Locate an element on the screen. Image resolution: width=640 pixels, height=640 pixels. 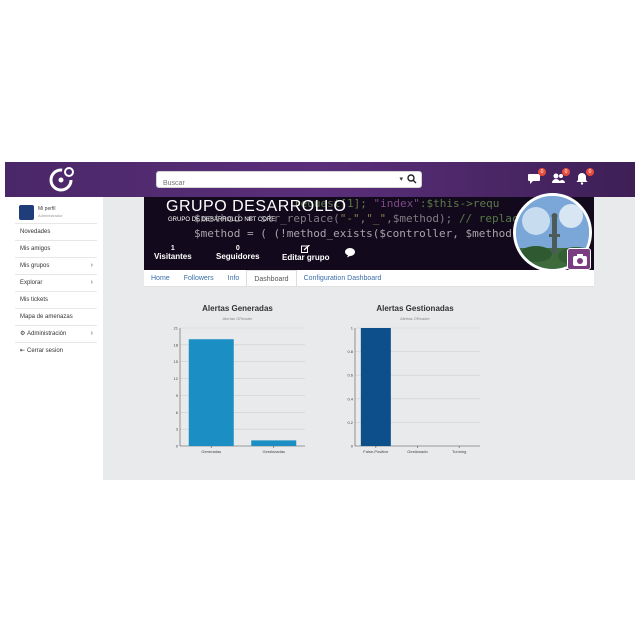
x-tick-label: Gestionado is located at coordinates (417, 451).